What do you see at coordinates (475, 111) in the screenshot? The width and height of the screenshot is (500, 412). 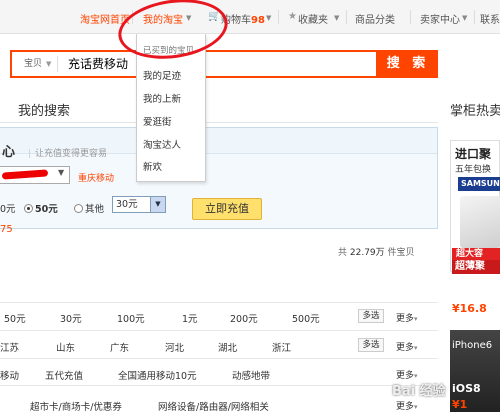 I see `right-column-title: 掌柜热卖` at bounding box center [475, 111].